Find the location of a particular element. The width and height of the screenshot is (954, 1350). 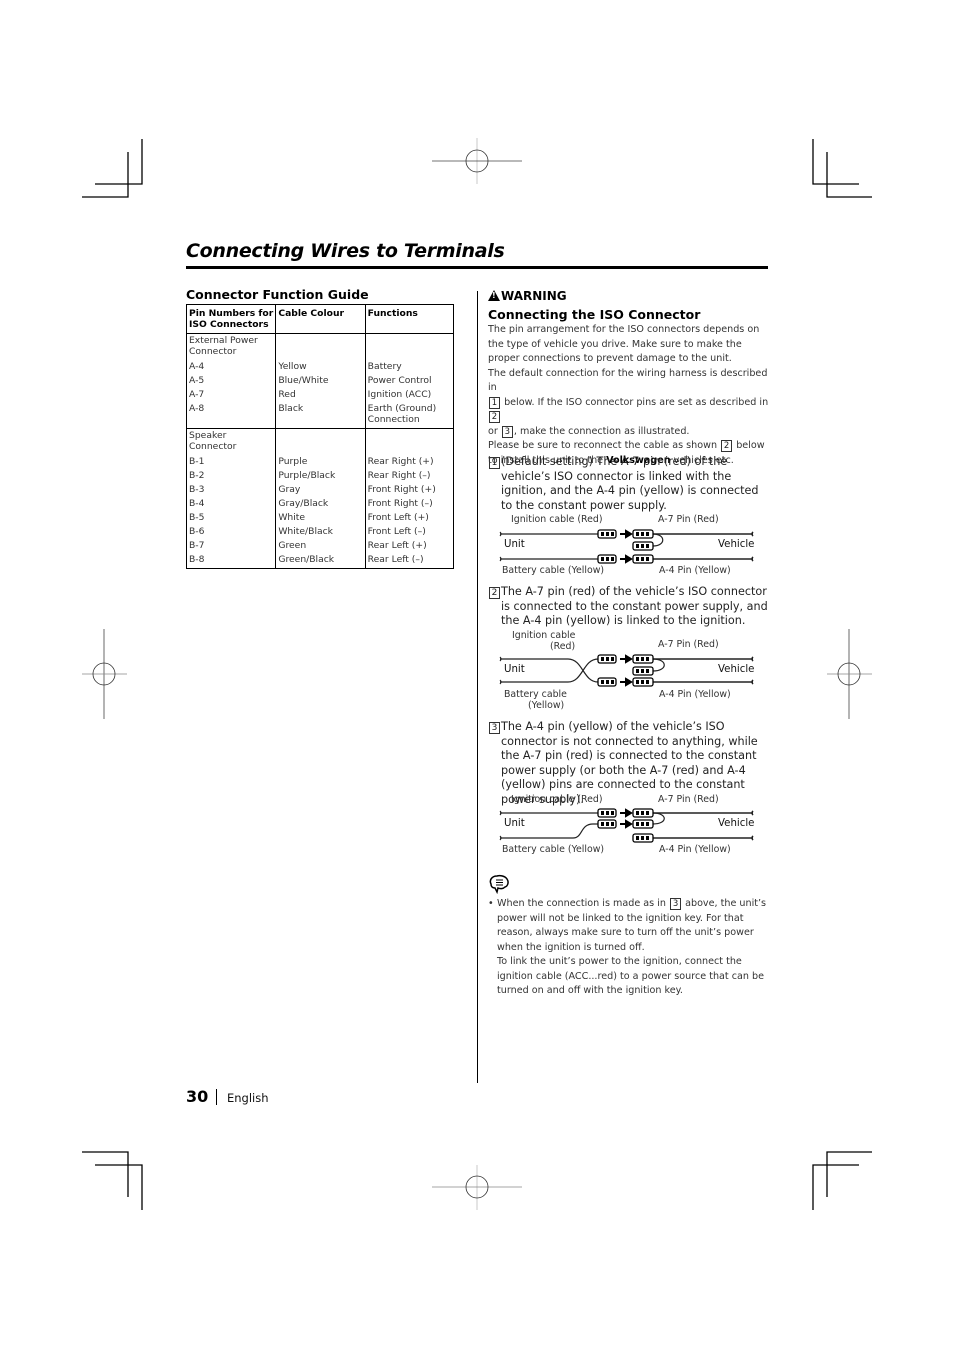

function-cell: Front Right (+) is located at coordinates (401, 489).